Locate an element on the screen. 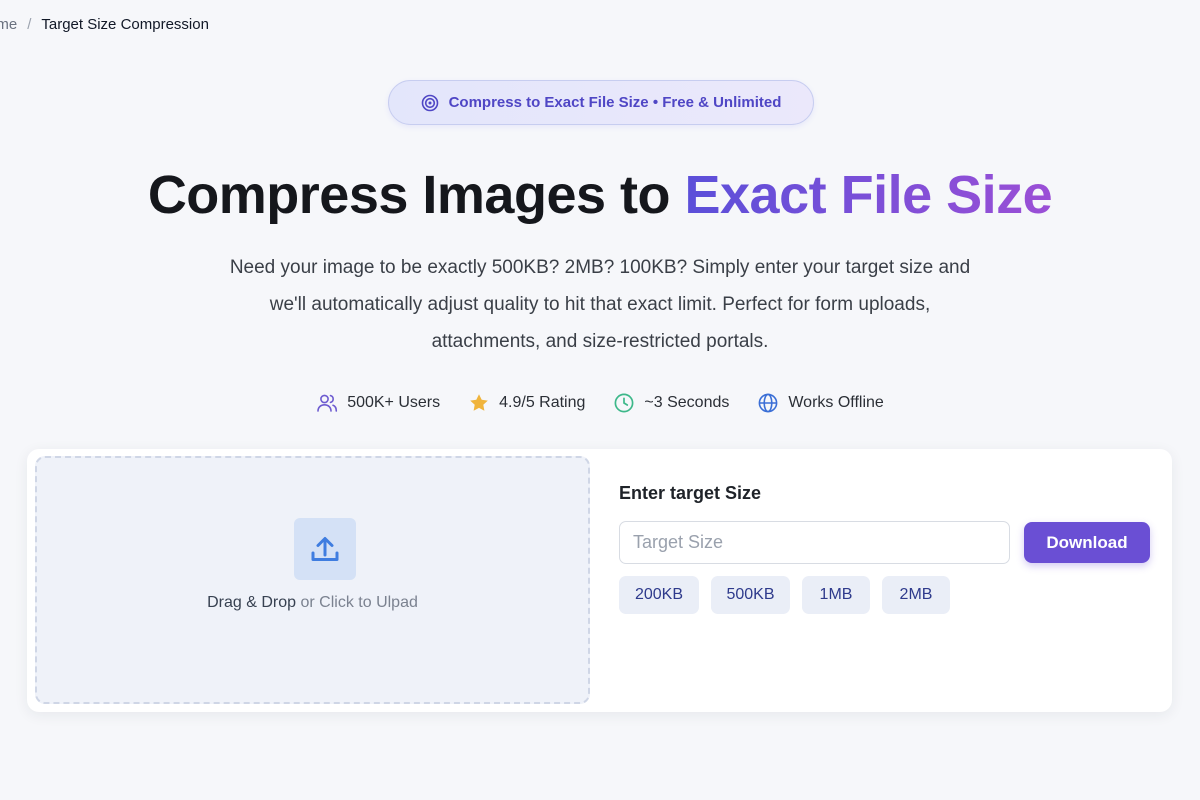  stat-offline: Works Offline is located at coordinates (820, 403).